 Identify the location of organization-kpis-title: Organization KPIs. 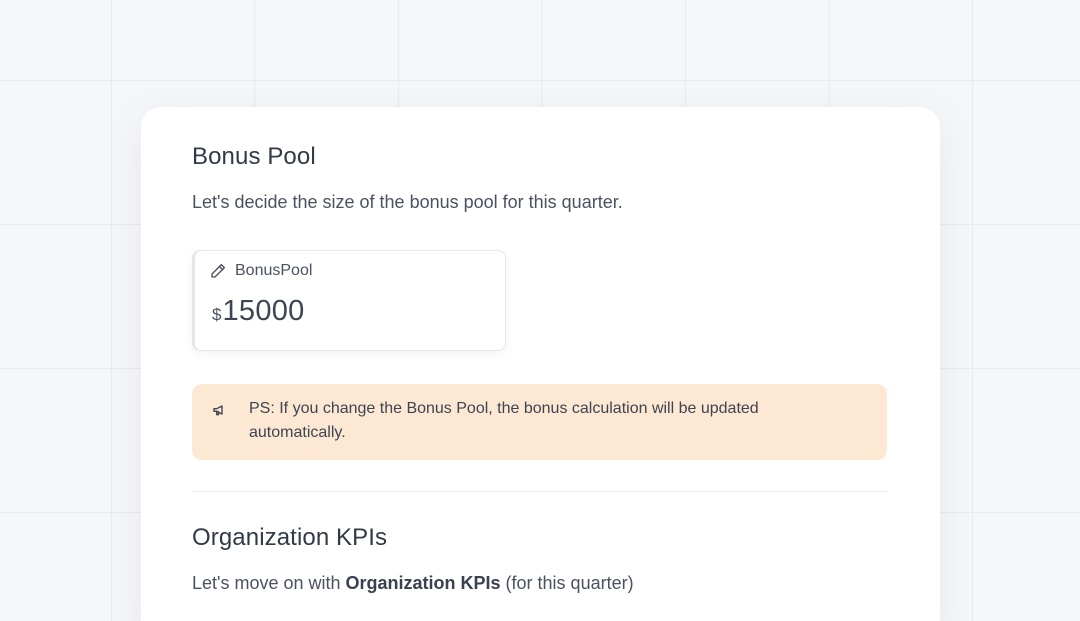
(290, 537).